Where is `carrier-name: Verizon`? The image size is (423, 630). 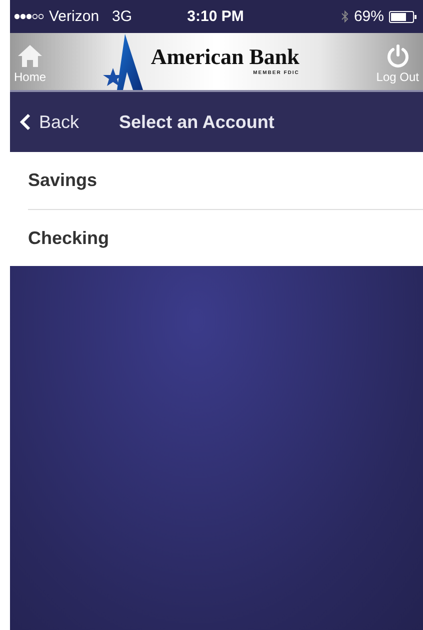 carrier-name: Verizon is located at coordinates (74, 16).